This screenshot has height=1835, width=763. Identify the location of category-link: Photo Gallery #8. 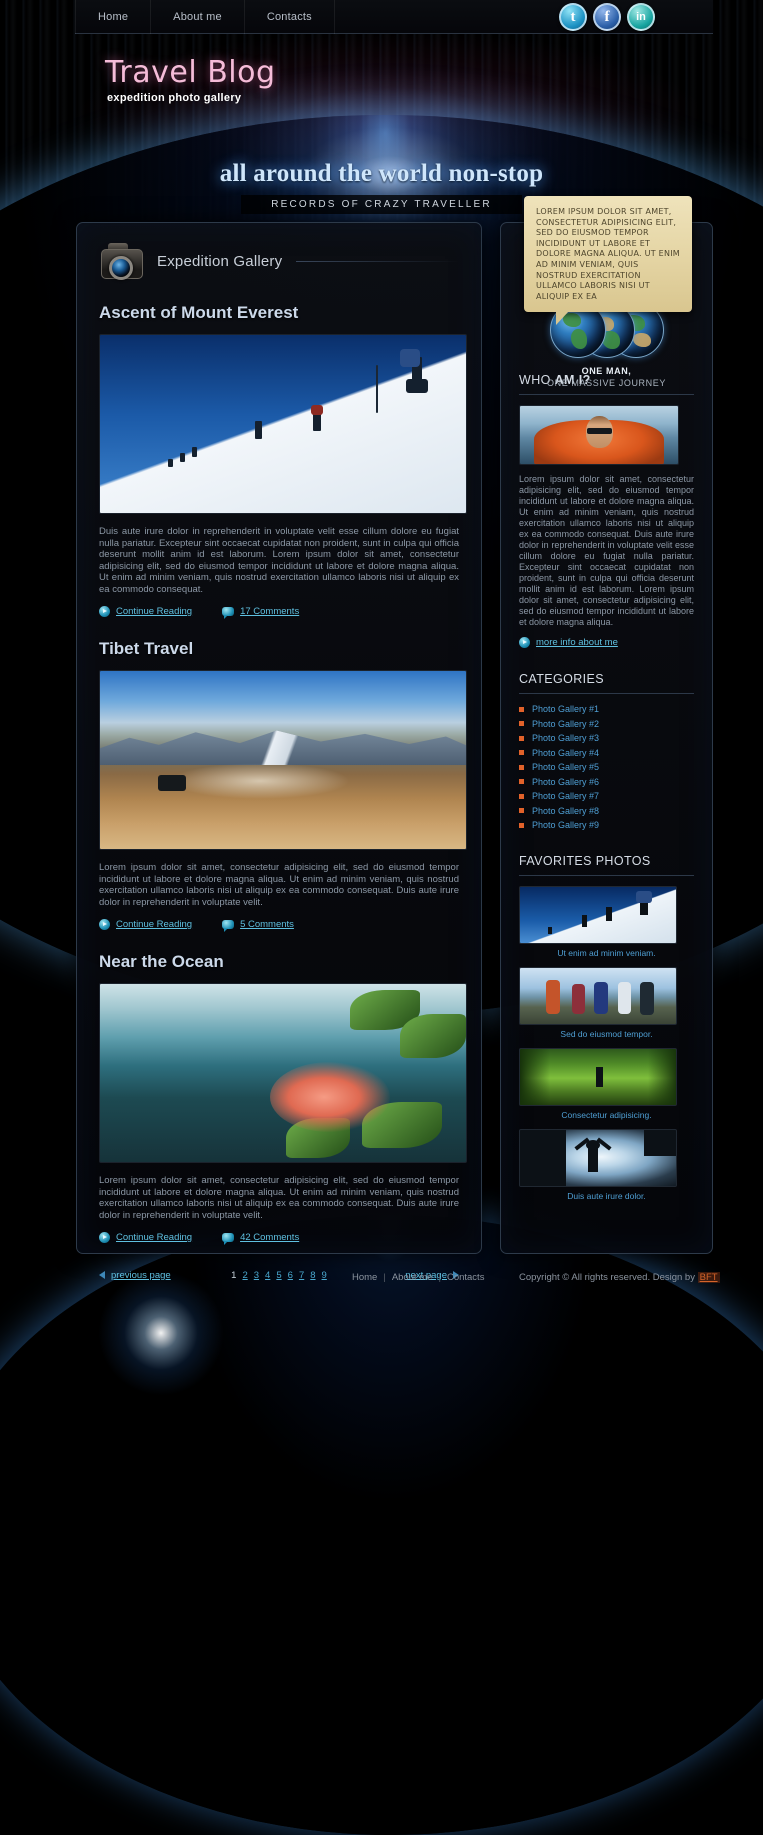
(565, 811).